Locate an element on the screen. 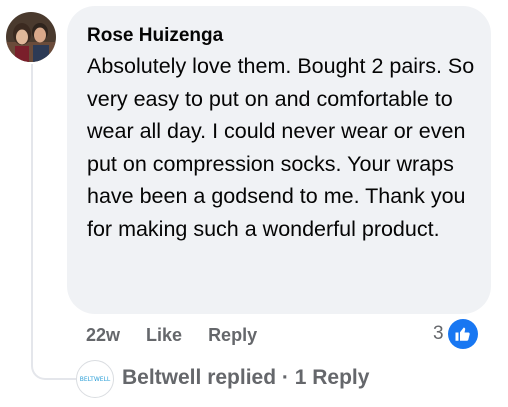 Image resolution: width=508 pixels, height=407 pixels. comment-author: Rose Huizenga is located at coordinates (283, 36).